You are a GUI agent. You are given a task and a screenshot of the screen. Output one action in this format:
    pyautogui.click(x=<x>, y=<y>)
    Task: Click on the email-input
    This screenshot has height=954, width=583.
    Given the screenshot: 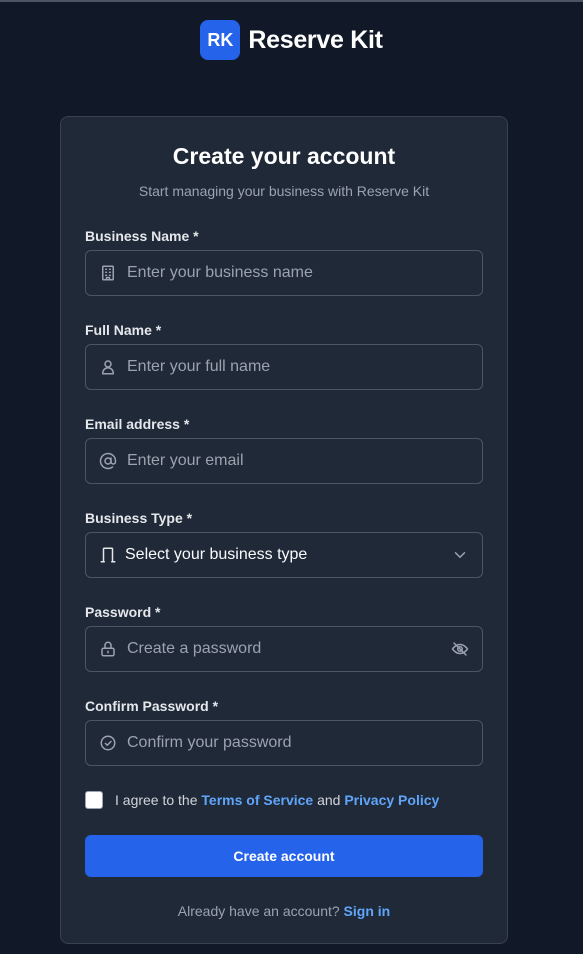 What is the action you would take?
    pyautogui.click(x=303, y=461)
    